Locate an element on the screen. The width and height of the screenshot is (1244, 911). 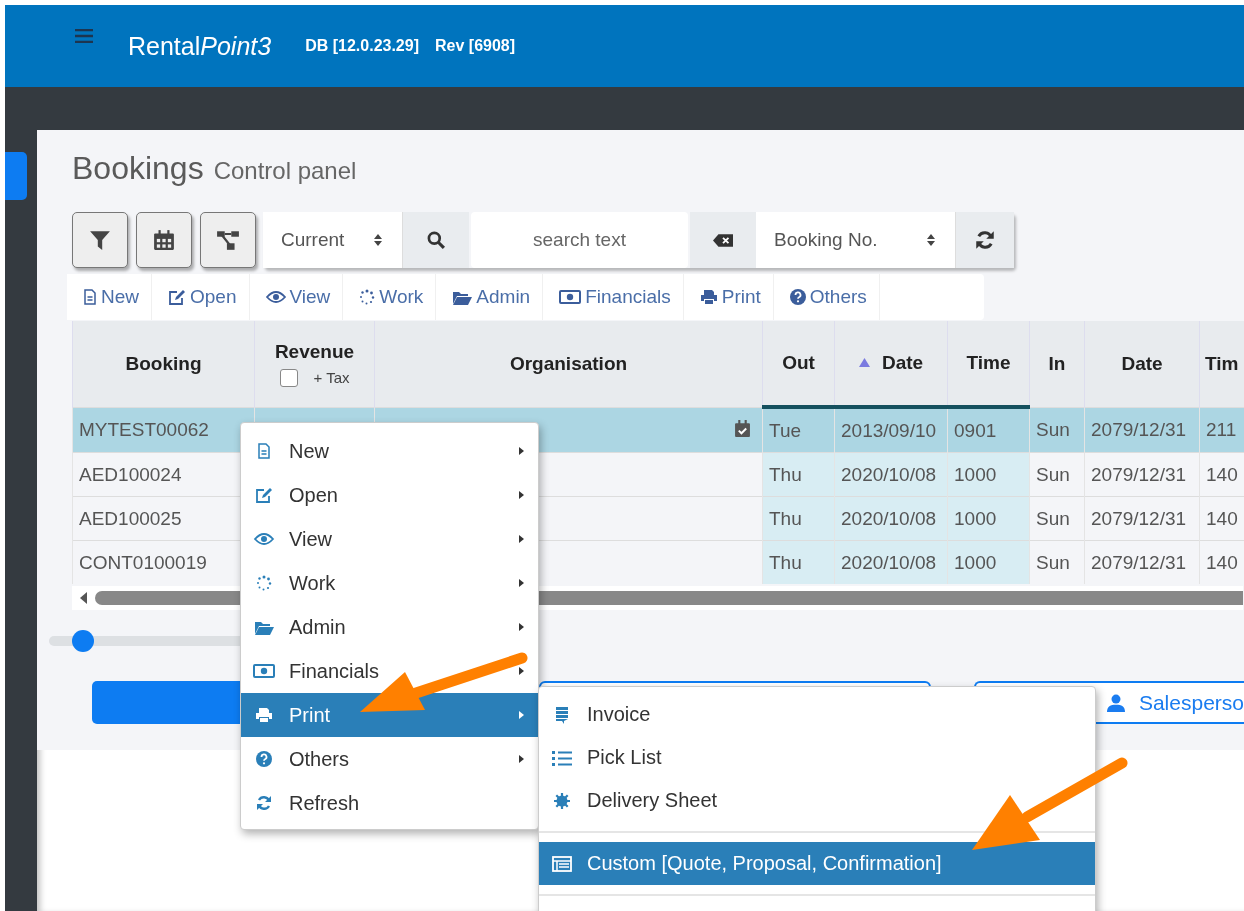
column-header: Out is located at coordinates (798, 364).